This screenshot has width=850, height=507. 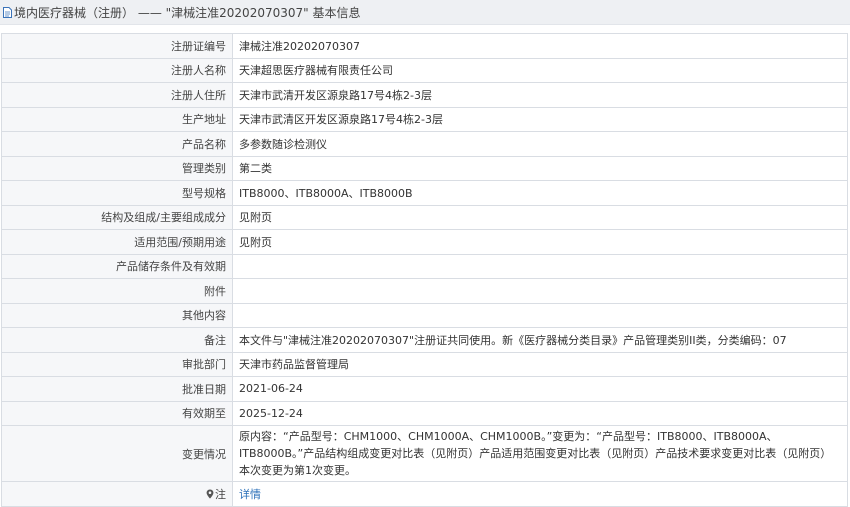 I want to click on table-row: 其他内容, so click(x=424, y=315).